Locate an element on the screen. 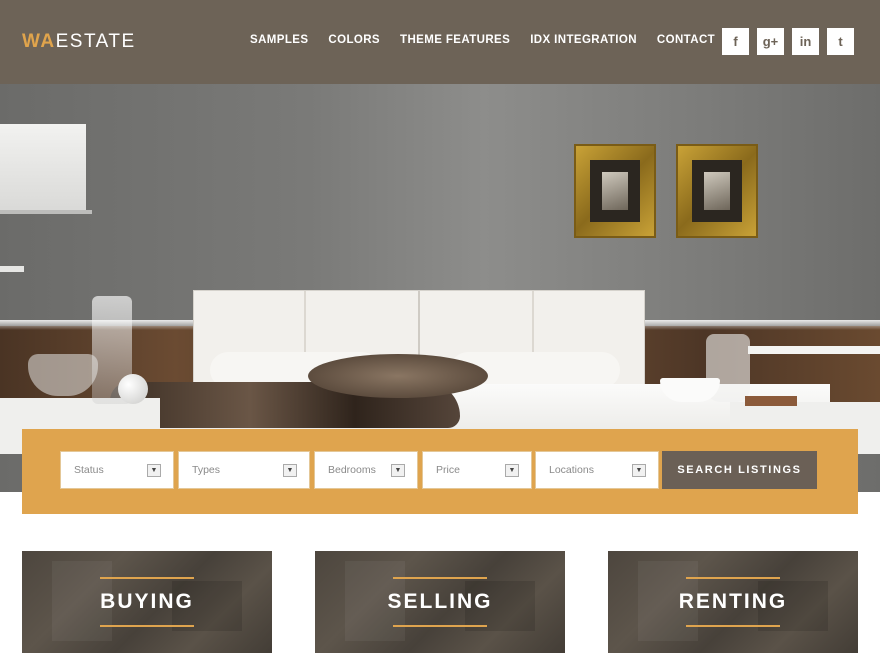 Image resolution: width=880 pixels, height=660 pixels. small-shelf is located at coordinates (12, 269).